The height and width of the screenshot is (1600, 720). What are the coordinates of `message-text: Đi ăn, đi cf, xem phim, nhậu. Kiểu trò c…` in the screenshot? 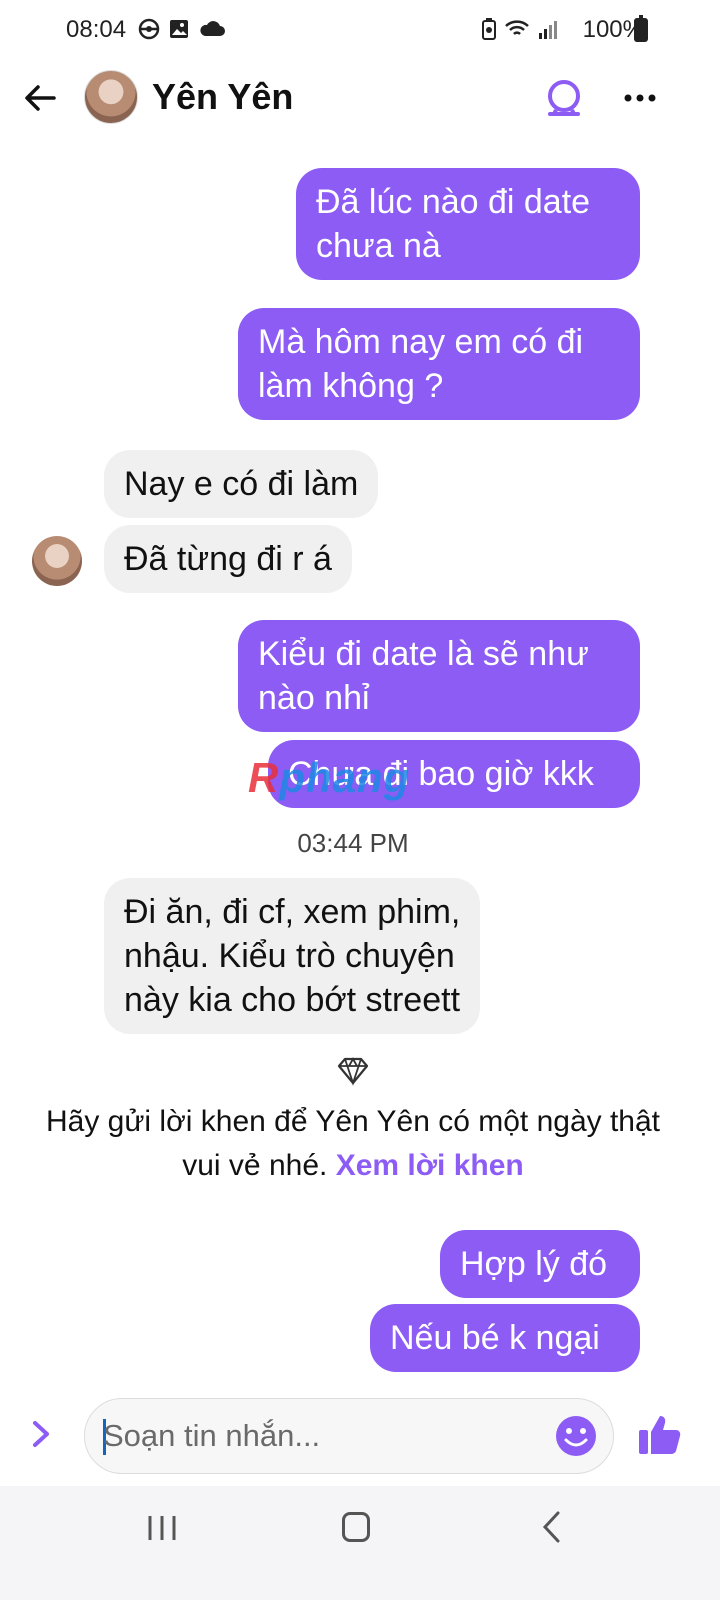 It's located at (292, 956).